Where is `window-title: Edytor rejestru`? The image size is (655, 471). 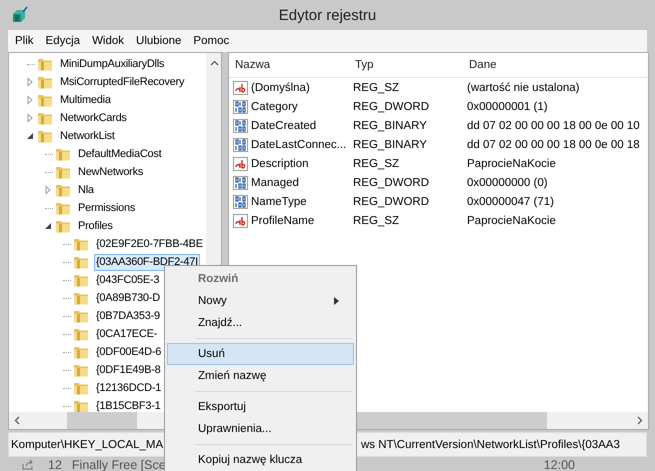
window-title: Edytor rejestru is located at coordinates (328, 15).